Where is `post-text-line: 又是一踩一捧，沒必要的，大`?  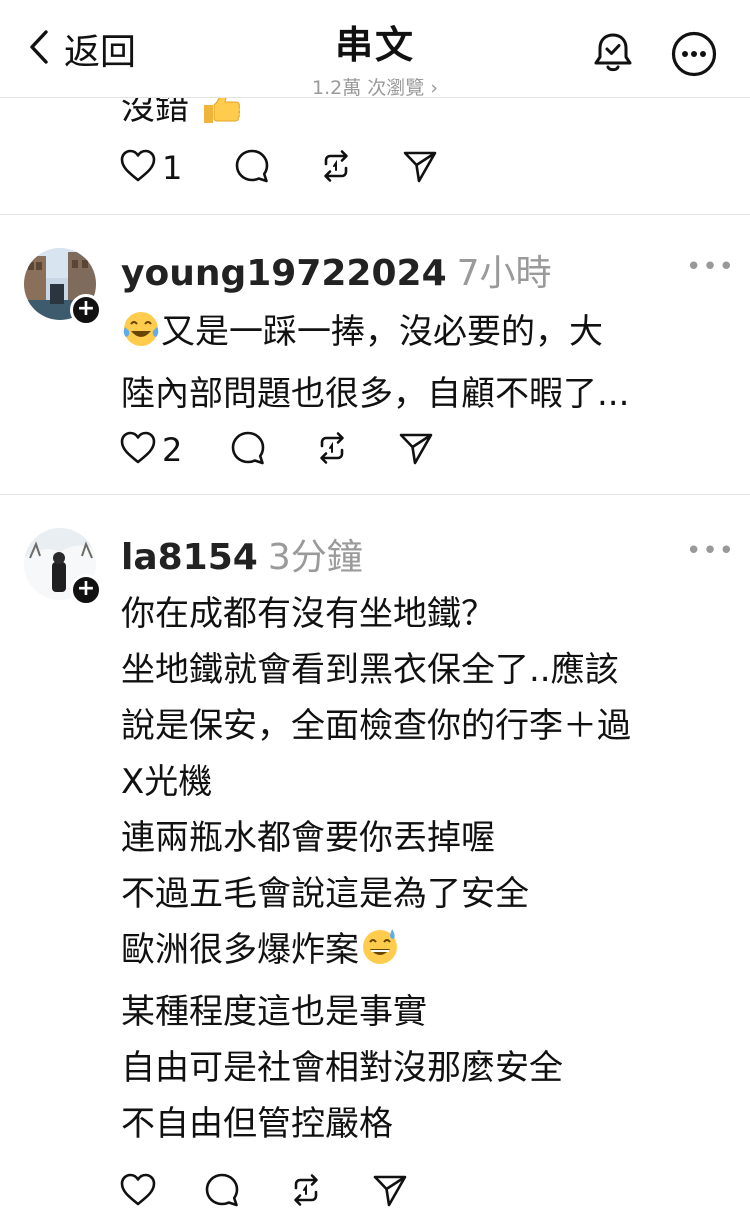
post-text-line: 又是一踩一捧，沒必要的，大 is located at coordinates (382, 332).